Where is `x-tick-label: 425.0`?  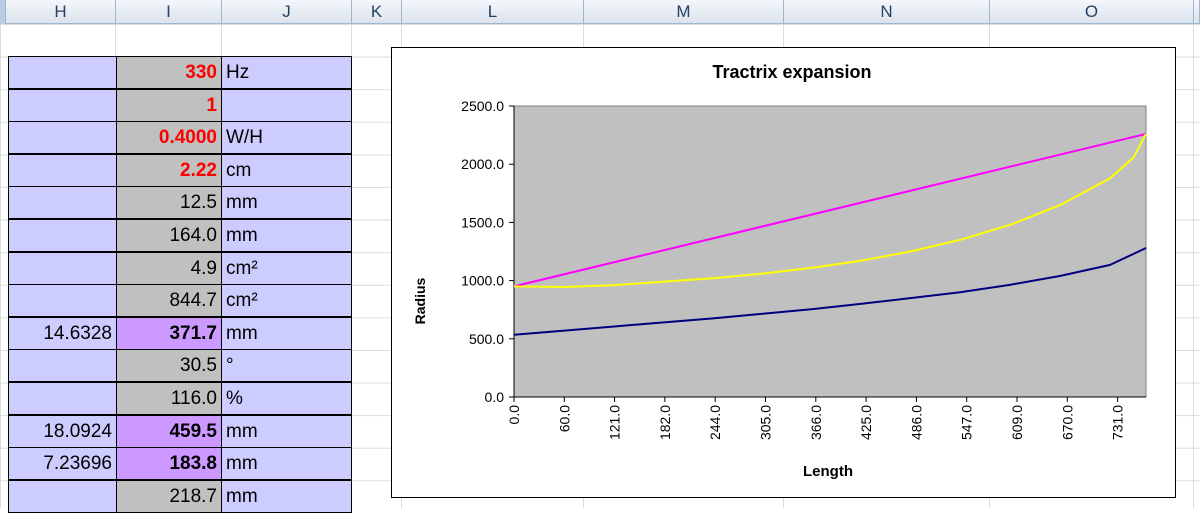
x-tick-label: 425.0 is located at coordinates (866, 422).